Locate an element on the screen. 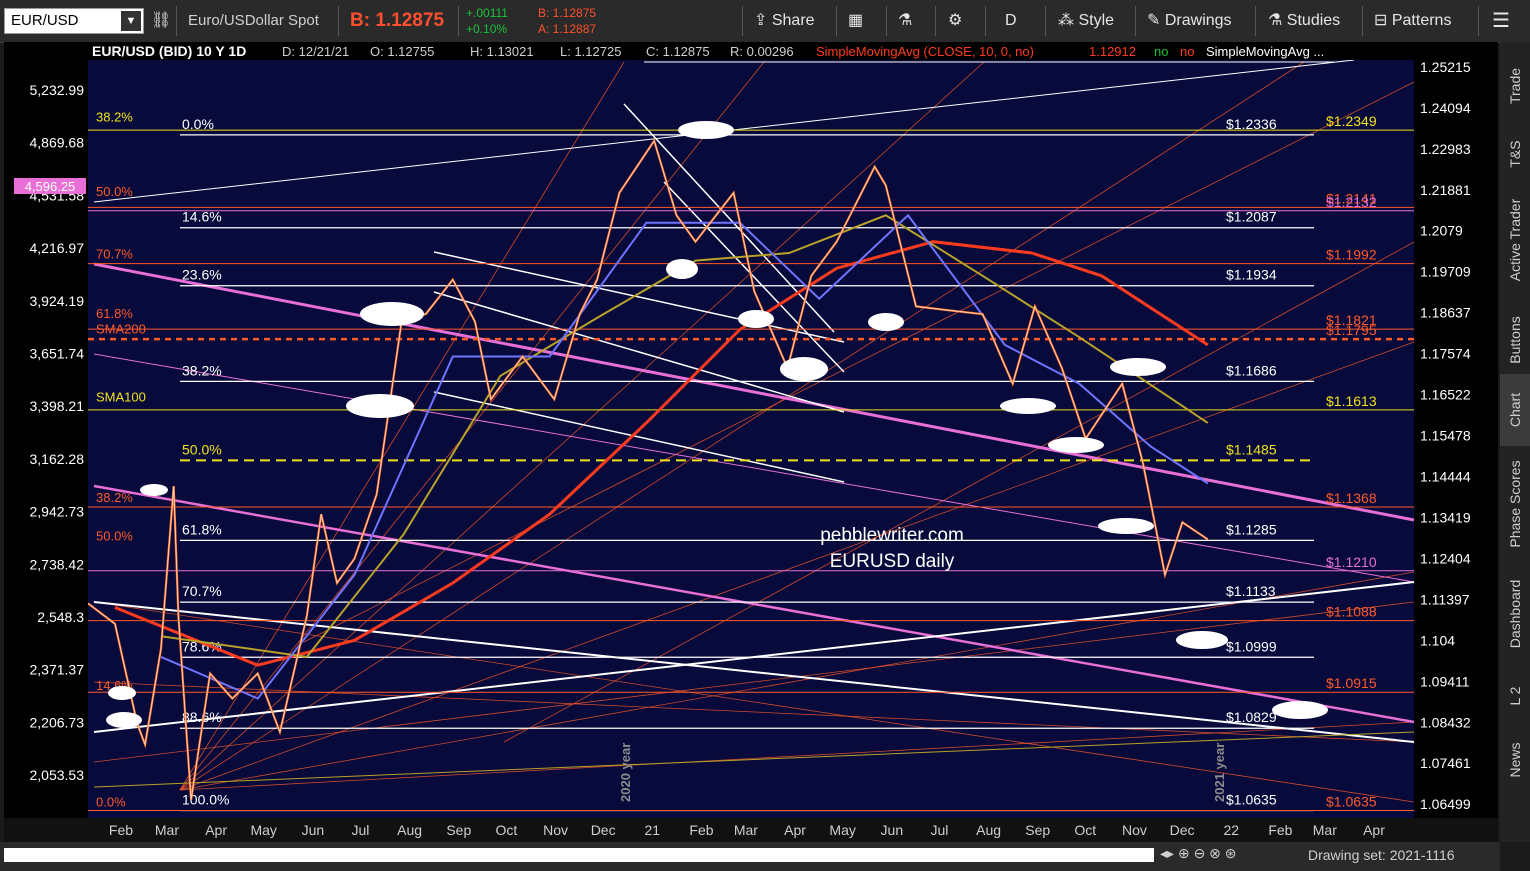  tab-ts: T&S is located at coordinates (1515, 154).